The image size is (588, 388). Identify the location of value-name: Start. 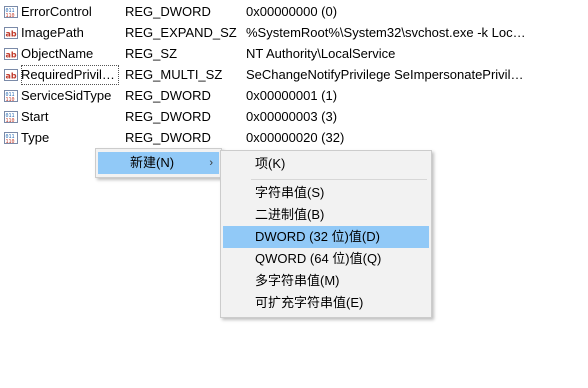
(35, 116).